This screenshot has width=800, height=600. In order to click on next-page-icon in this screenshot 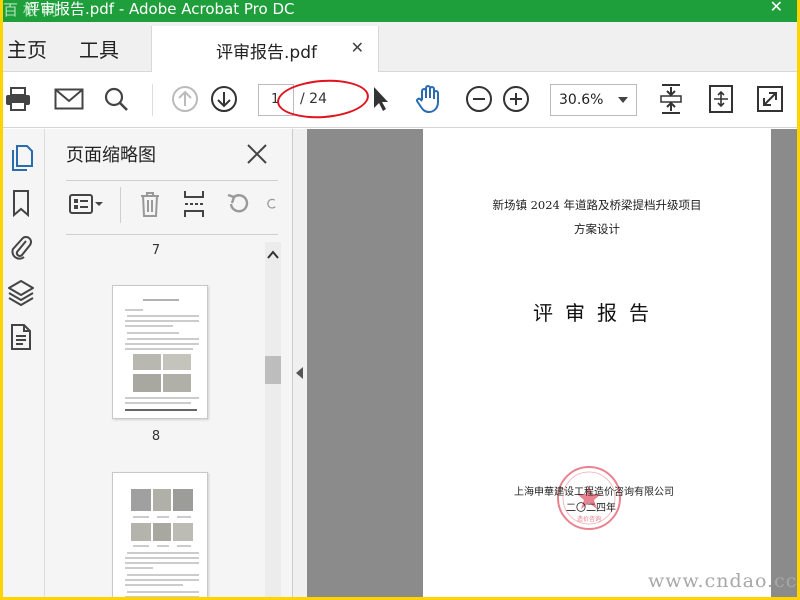, I will do `click(224, 99)`.